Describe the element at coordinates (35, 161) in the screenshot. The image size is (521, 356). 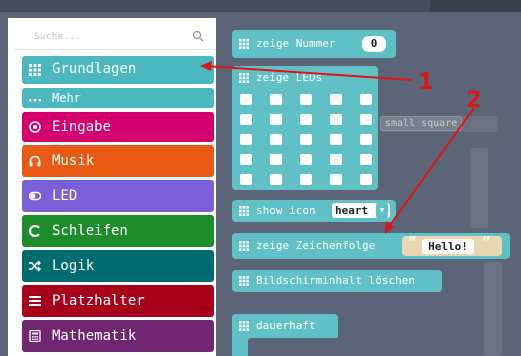
I see `headphones-icon` at that location.